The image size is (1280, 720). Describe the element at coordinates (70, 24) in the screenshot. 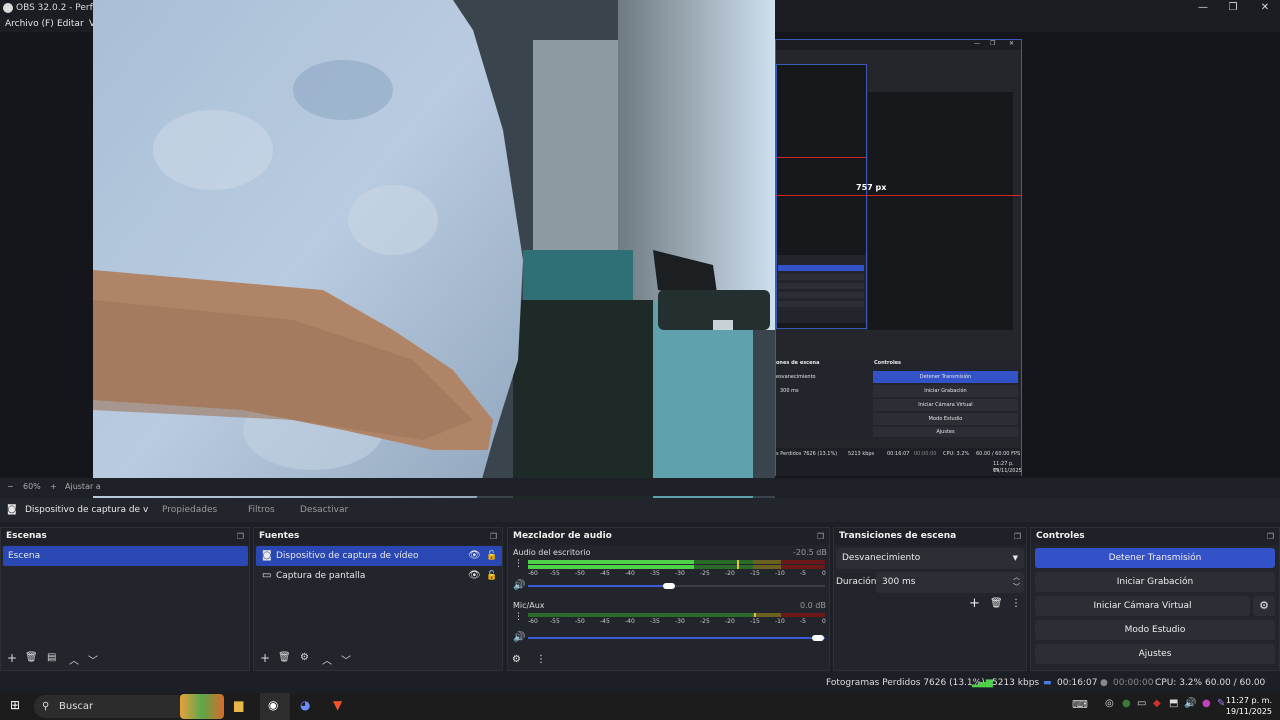

I see `menu-editar: Editar` at that location.